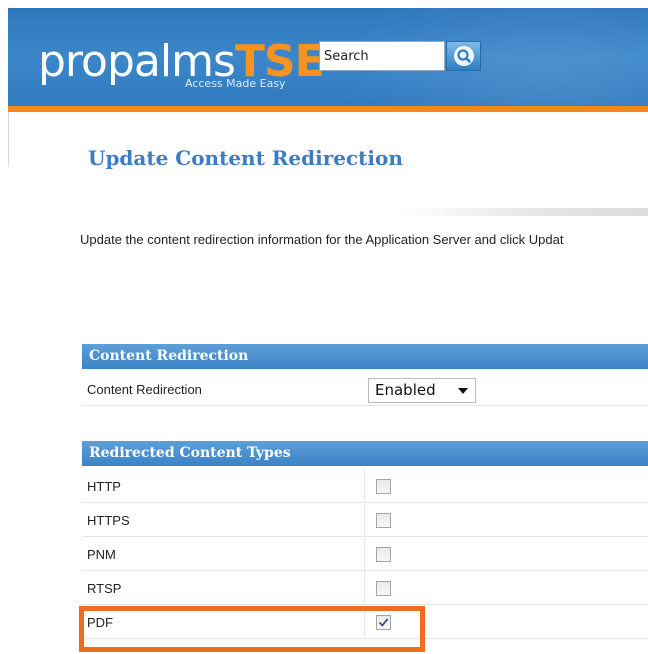  What do you see at coordinates (108, 520) in the screenshot?
I see `content-type-label: HTTPS` at bounding box center [108, 520].